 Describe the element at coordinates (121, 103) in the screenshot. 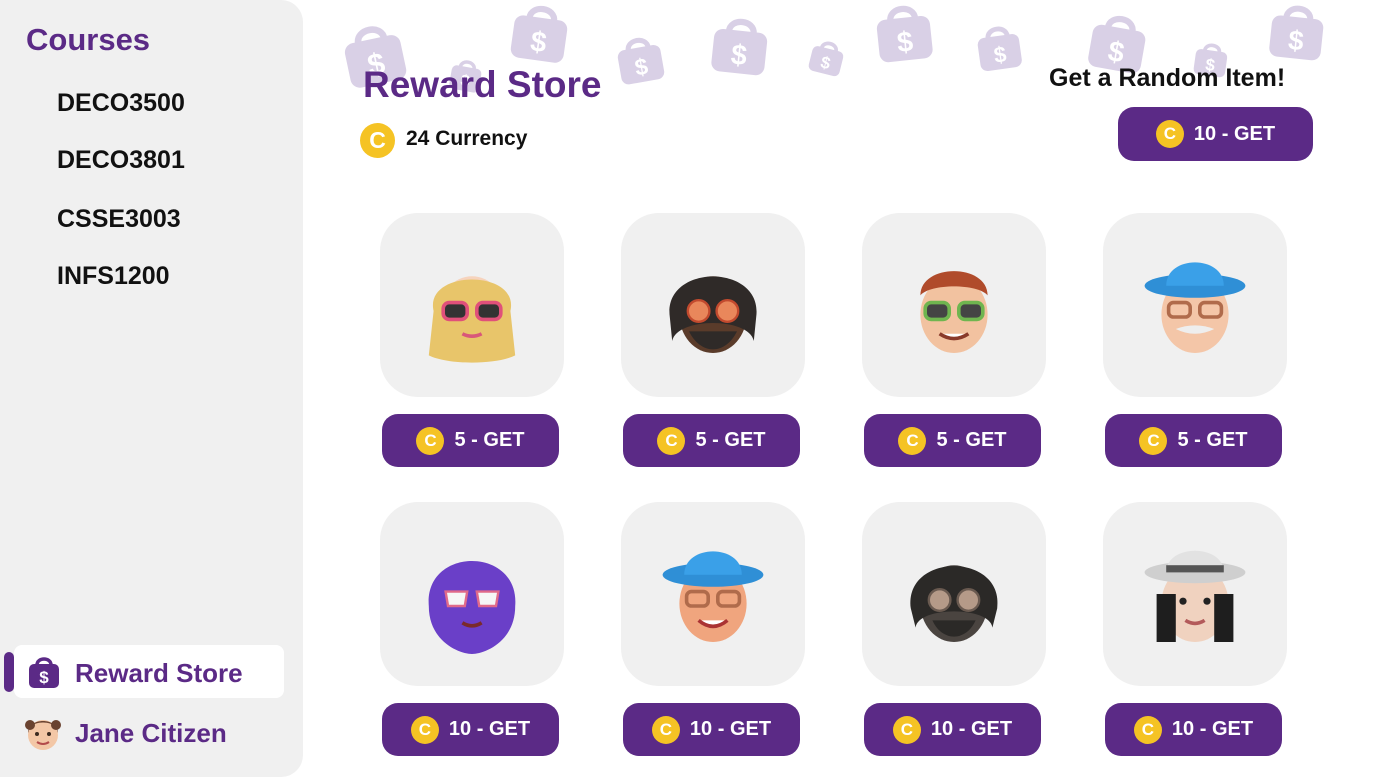

I see `course-item-deco3500: DECO3500` at that location.